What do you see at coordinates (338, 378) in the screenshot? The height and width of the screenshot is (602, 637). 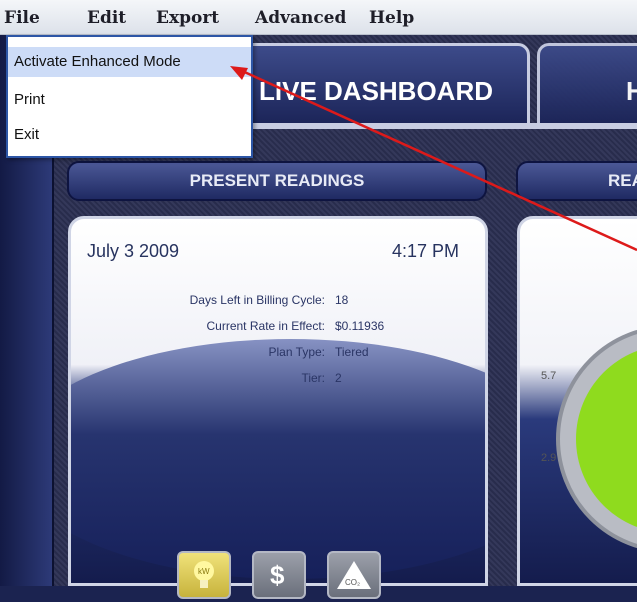 I see `field-value: 2` at bounding box center [338, 378].